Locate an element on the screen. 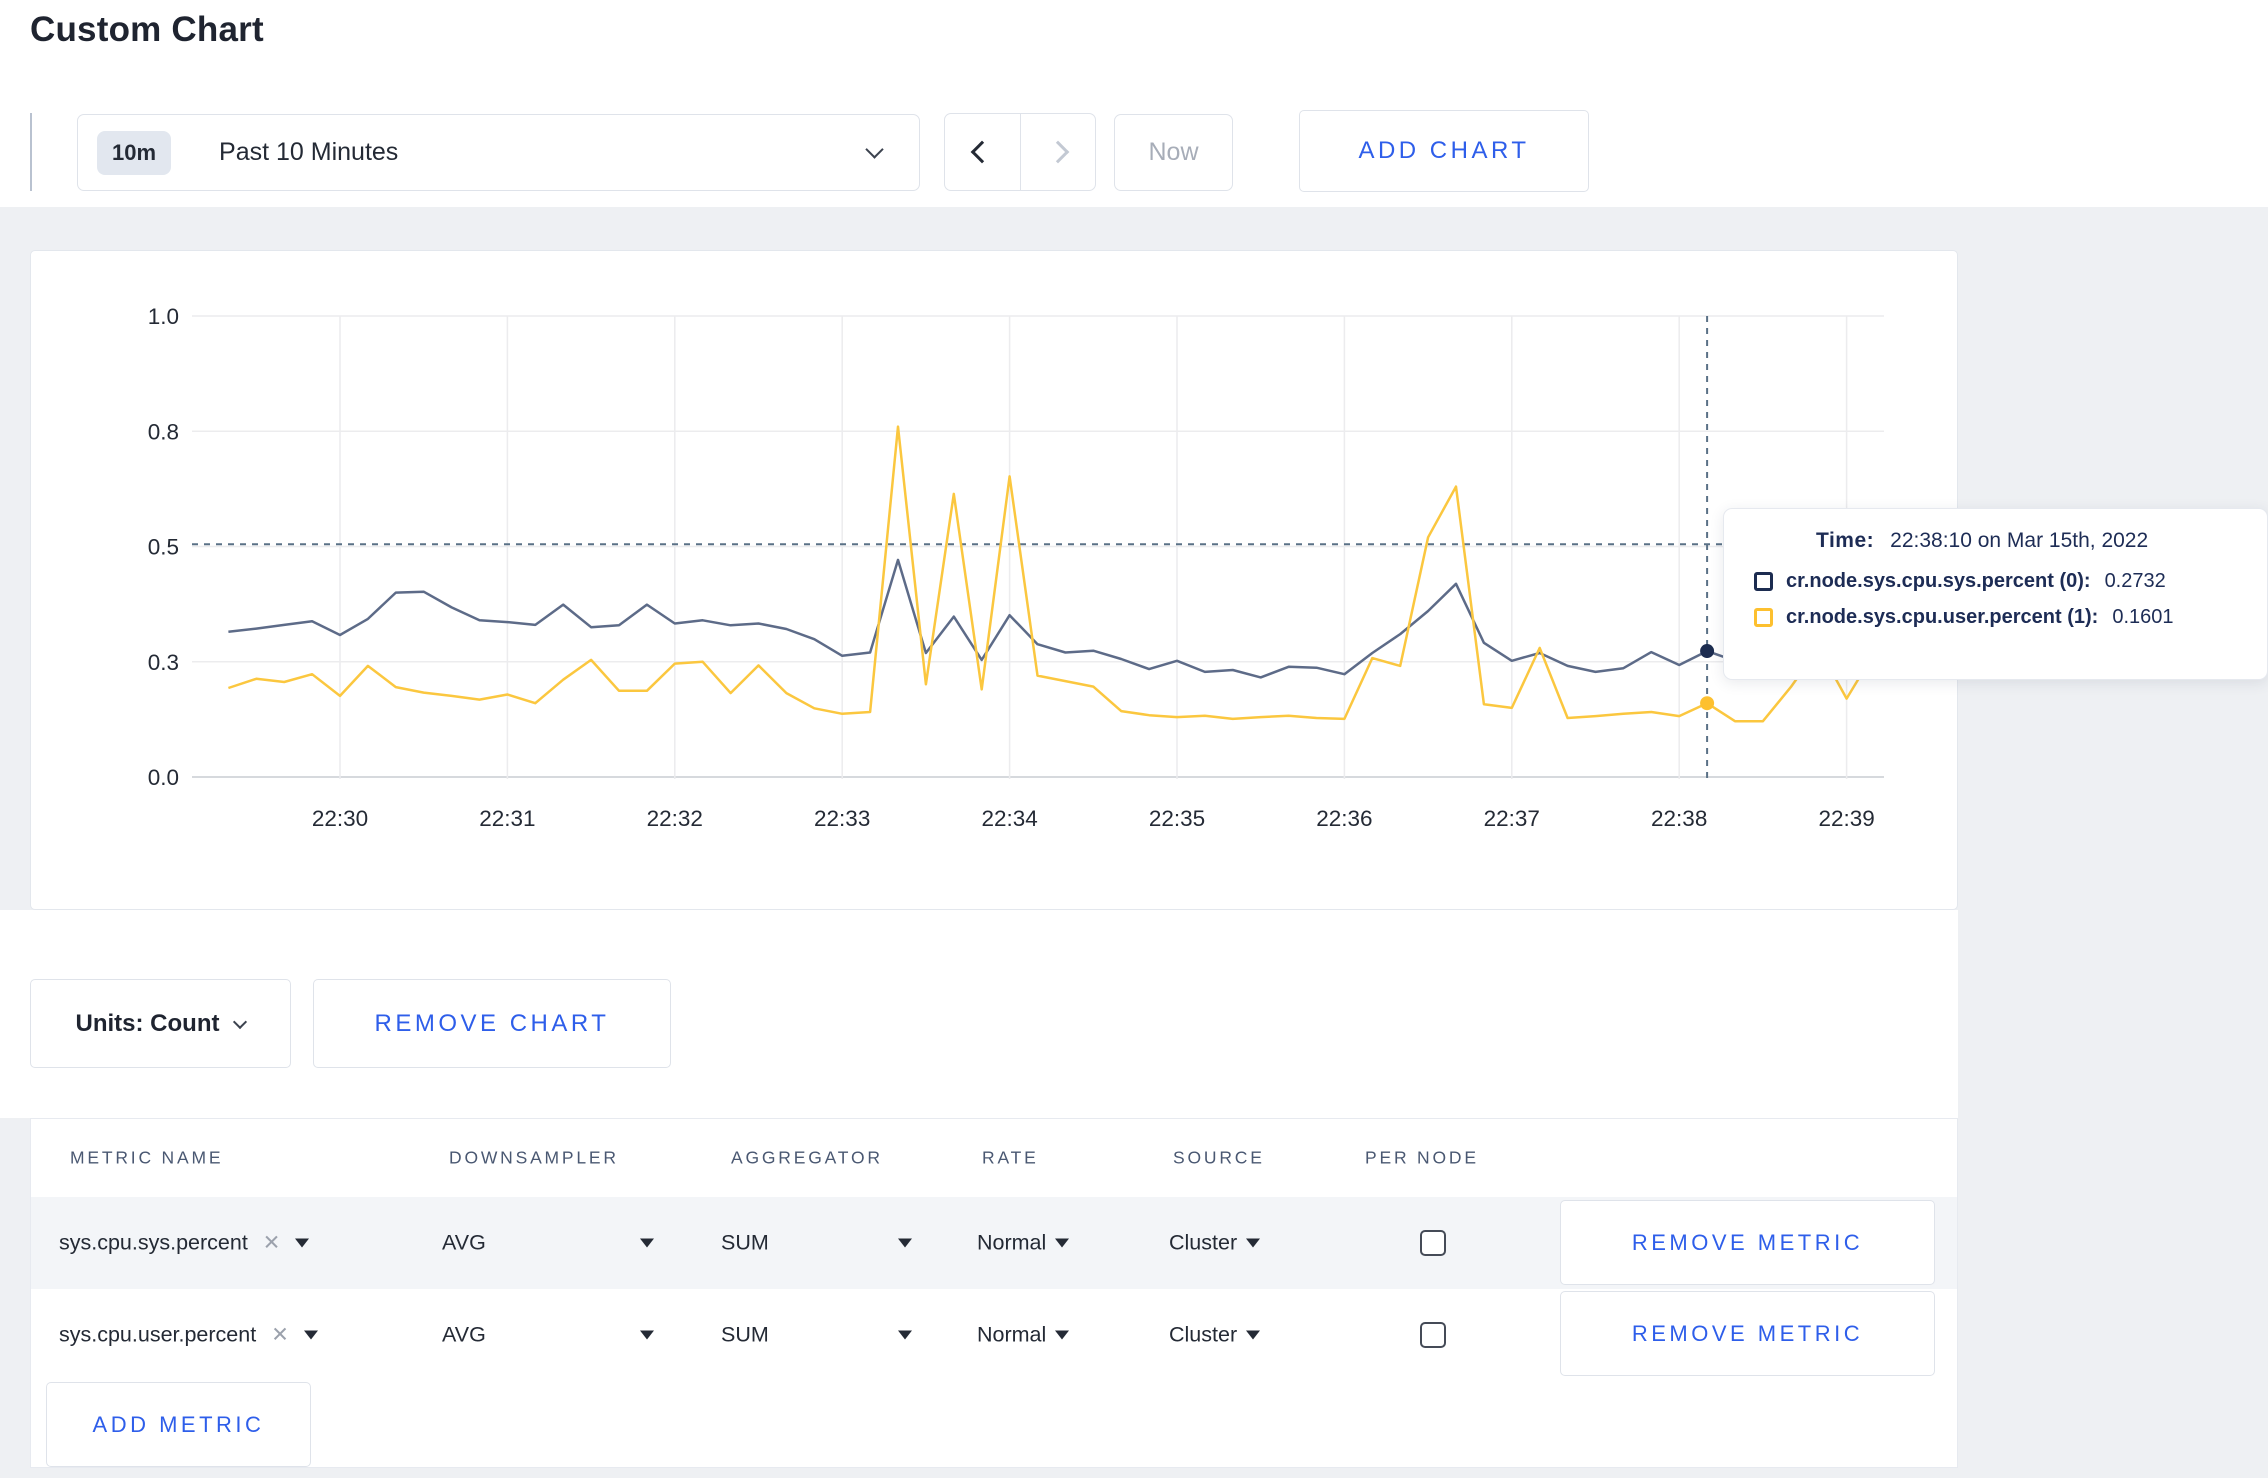 This screenshot has width=2268, height=1478. x-axis-tick-label: 22:35 is located at coordinates (1177, 818).